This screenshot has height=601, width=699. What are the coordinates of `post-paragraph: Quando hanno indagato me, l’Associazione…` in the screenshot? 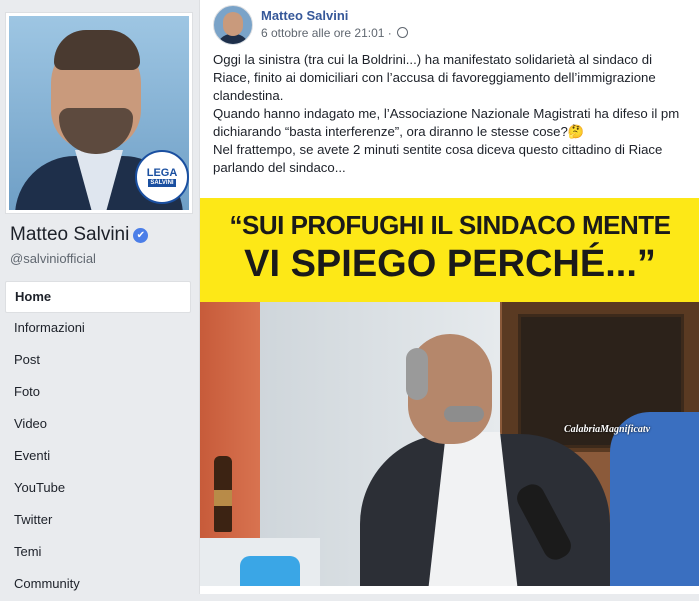 It's located at (446, 122).